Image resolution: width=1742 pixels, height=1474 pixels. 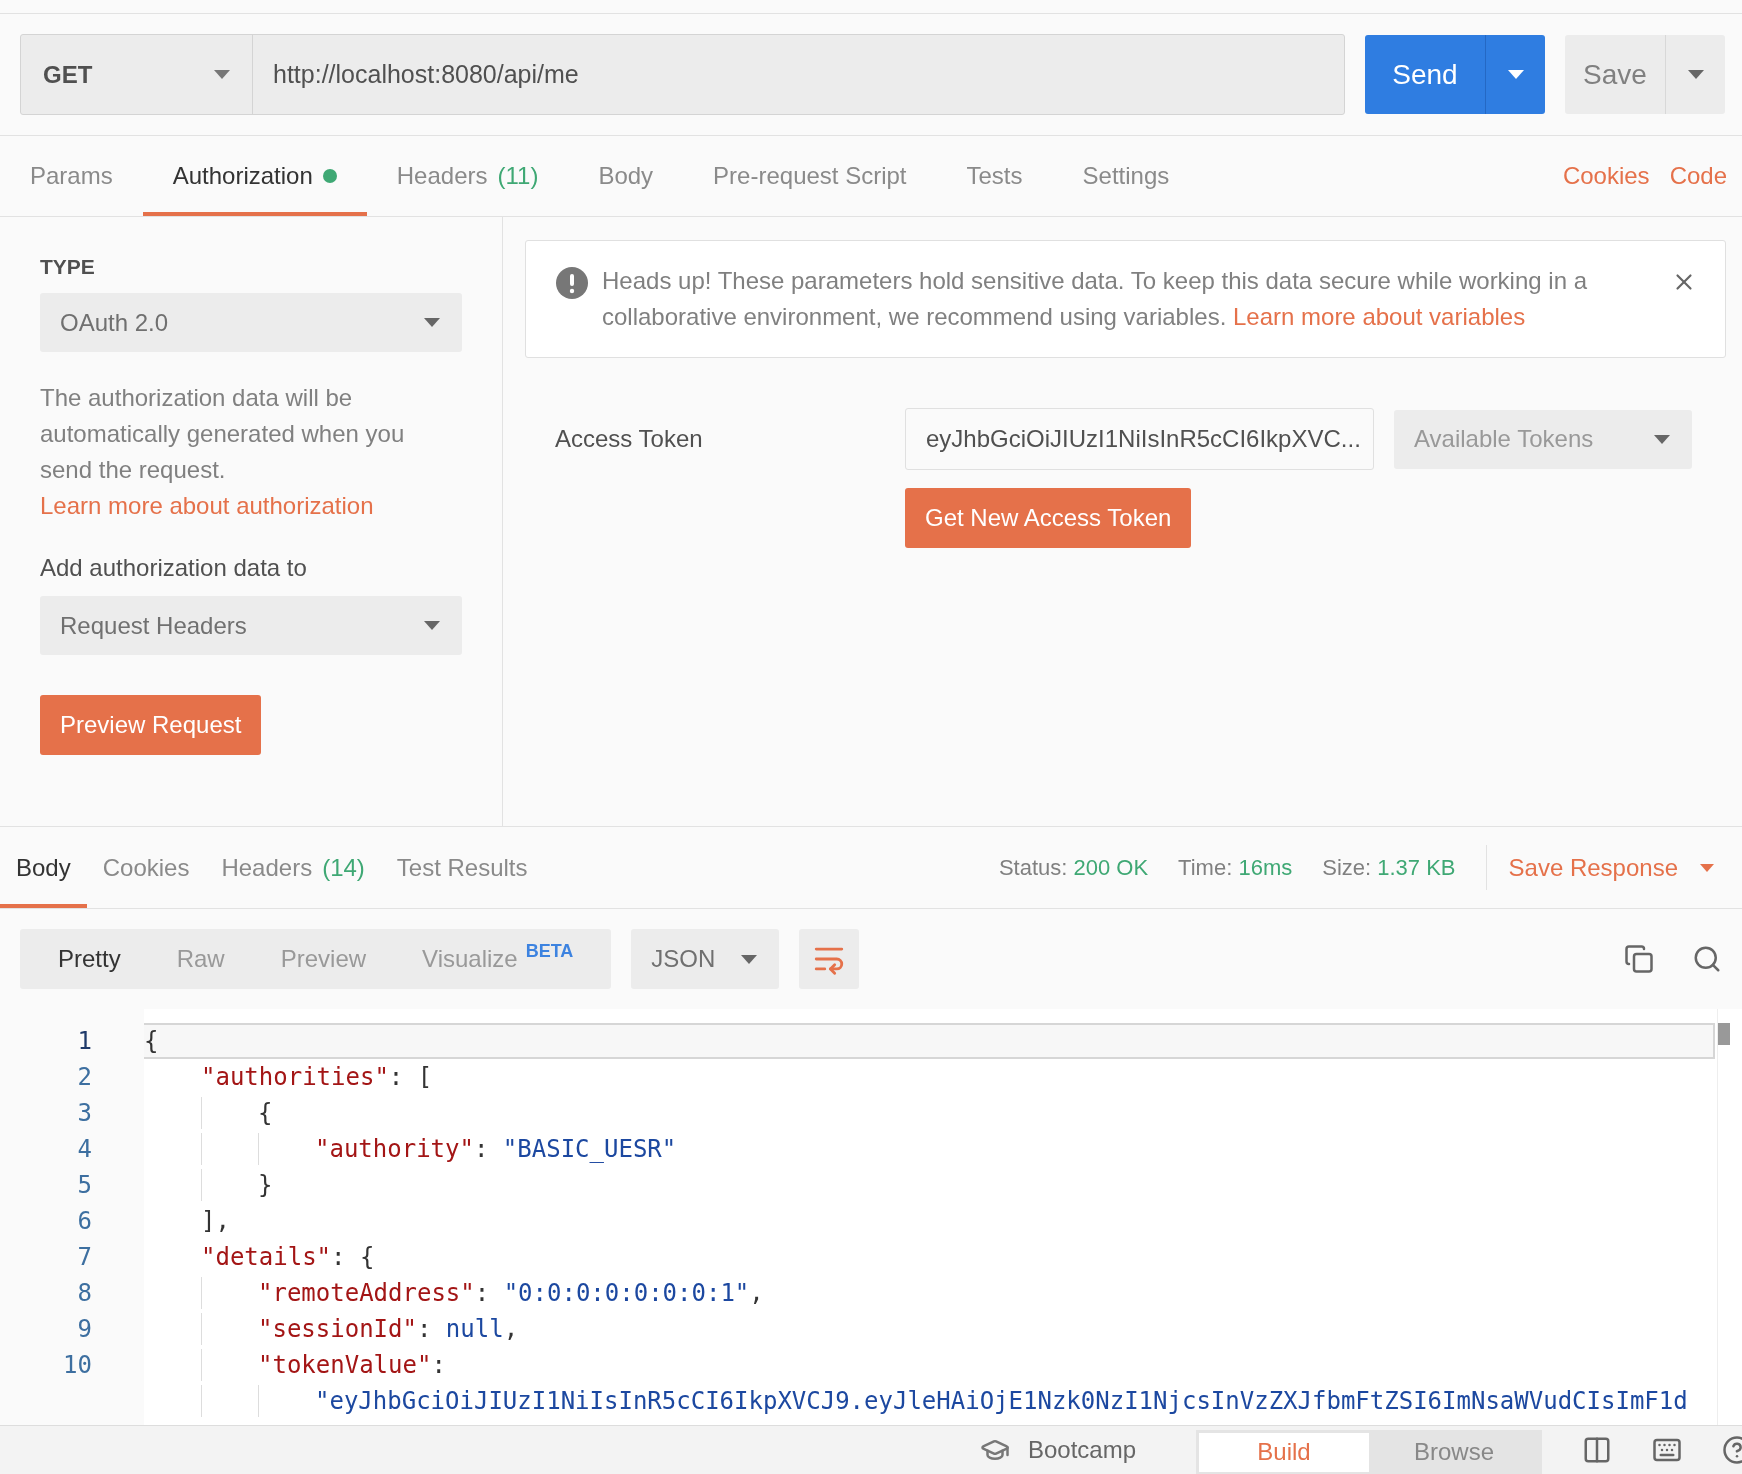 I want to click on learn-more-link: Learn more about authorization, so click(x=207, y=505).